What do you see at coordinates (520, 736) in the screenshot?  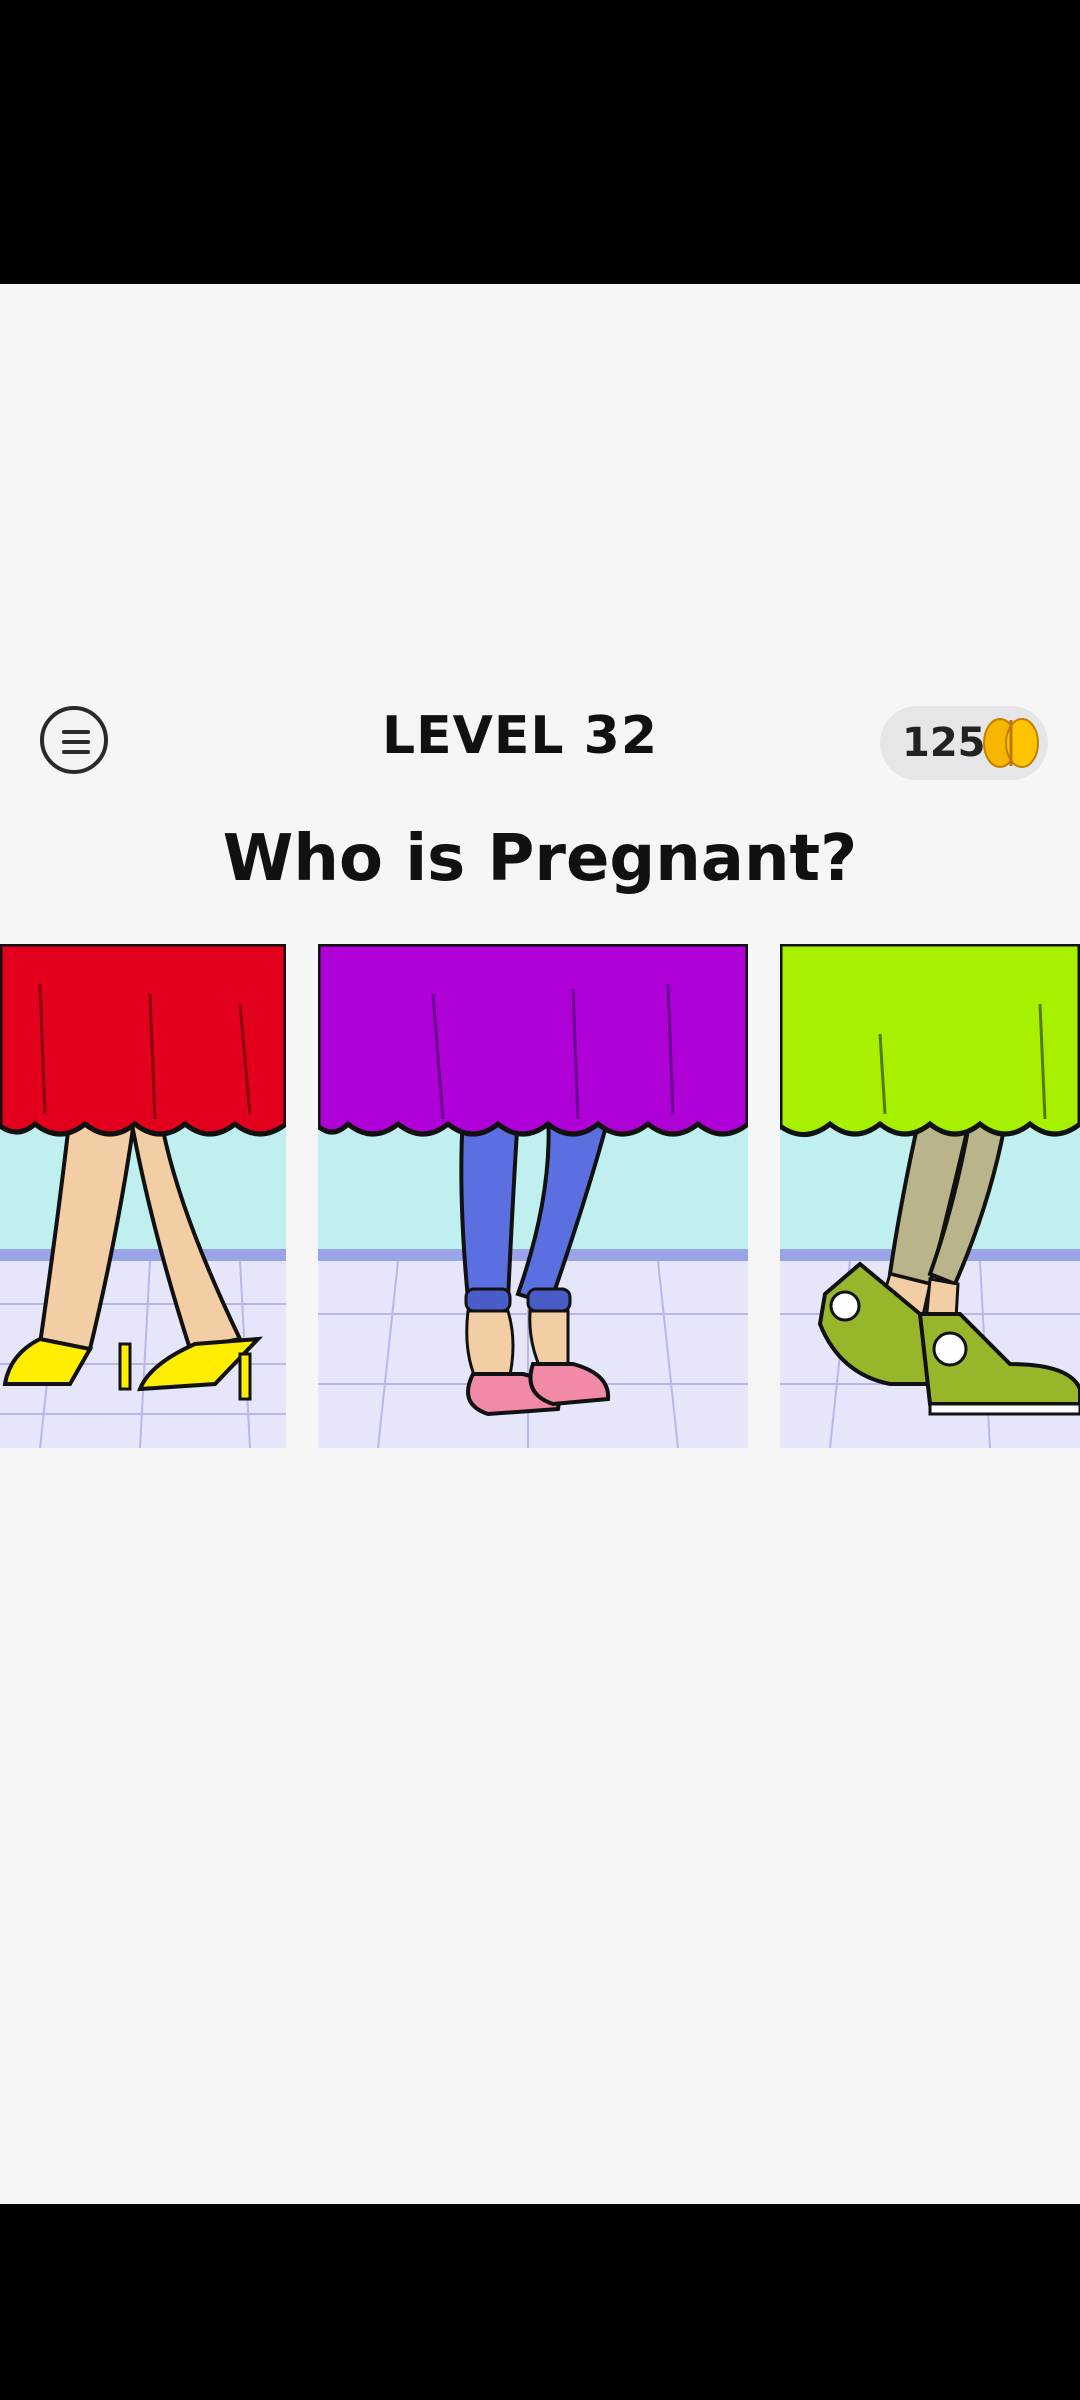 I see `level-title: LEVEL 32` at bounding box center [520, 736].